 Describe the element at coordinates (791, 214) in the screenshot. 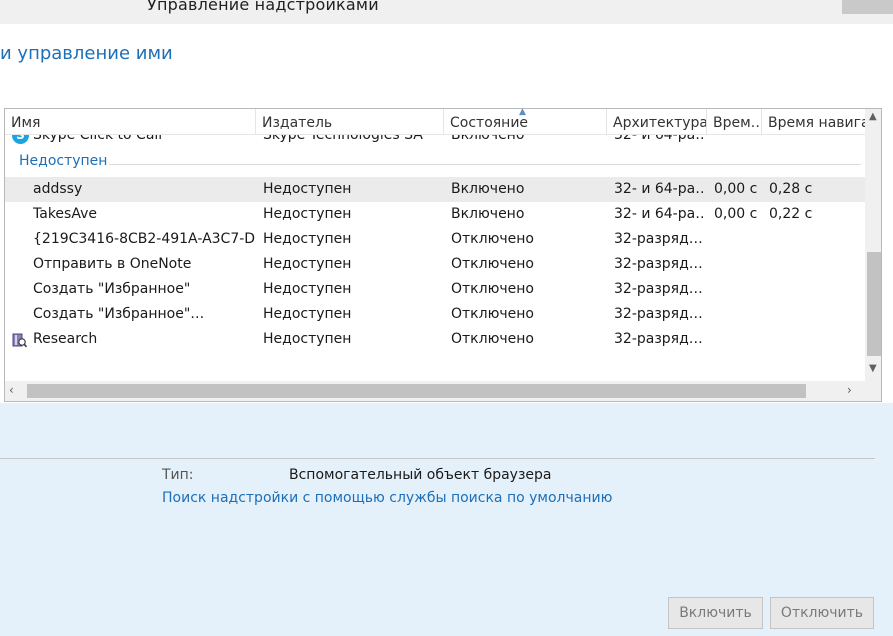

I see `cell-nav-time: 0,22 с` at that location.